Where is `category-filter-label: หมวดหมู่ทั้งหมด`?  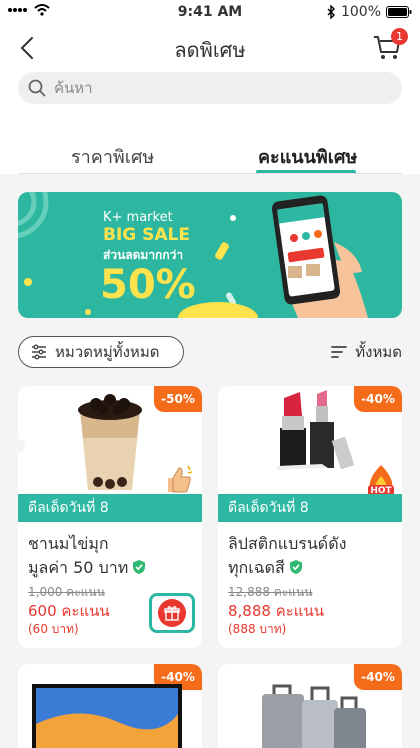 category-filter-label: หมวดหมู่ทั้งหมด is located at coordinates (107, 352).